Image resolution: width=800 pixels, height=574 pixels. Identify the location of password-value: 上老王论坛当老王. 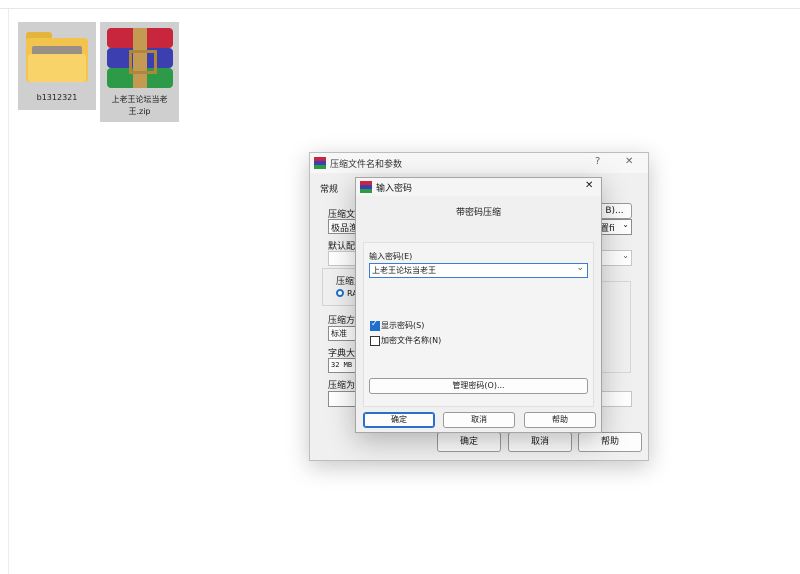
(404, 270).